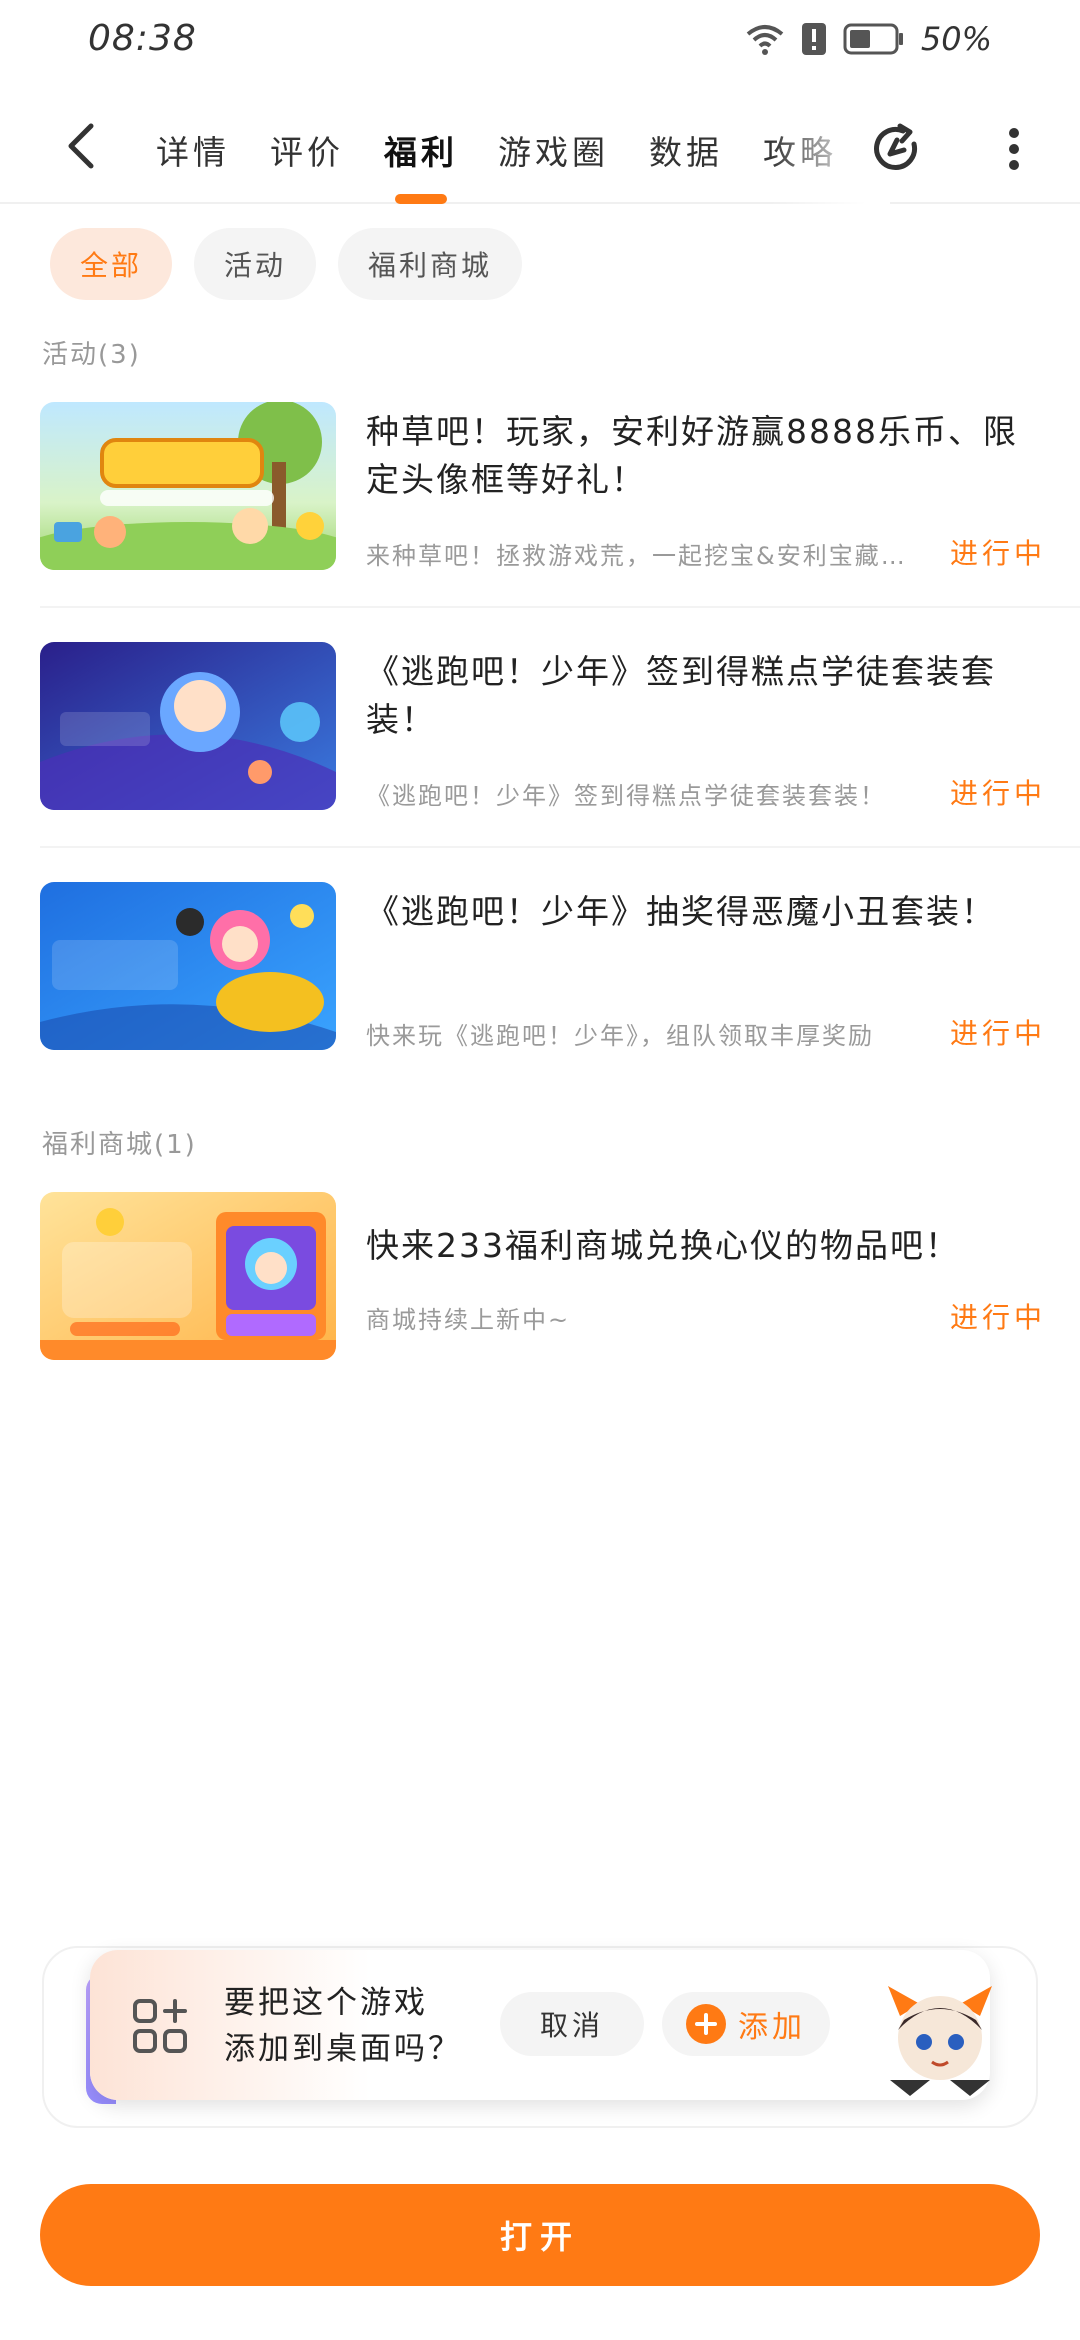 This screenshot has width=1080, height=2340. I want to click on tab-bar: 详情 评价 福利 游戏圈 数据 攻略, so click(496, 150).